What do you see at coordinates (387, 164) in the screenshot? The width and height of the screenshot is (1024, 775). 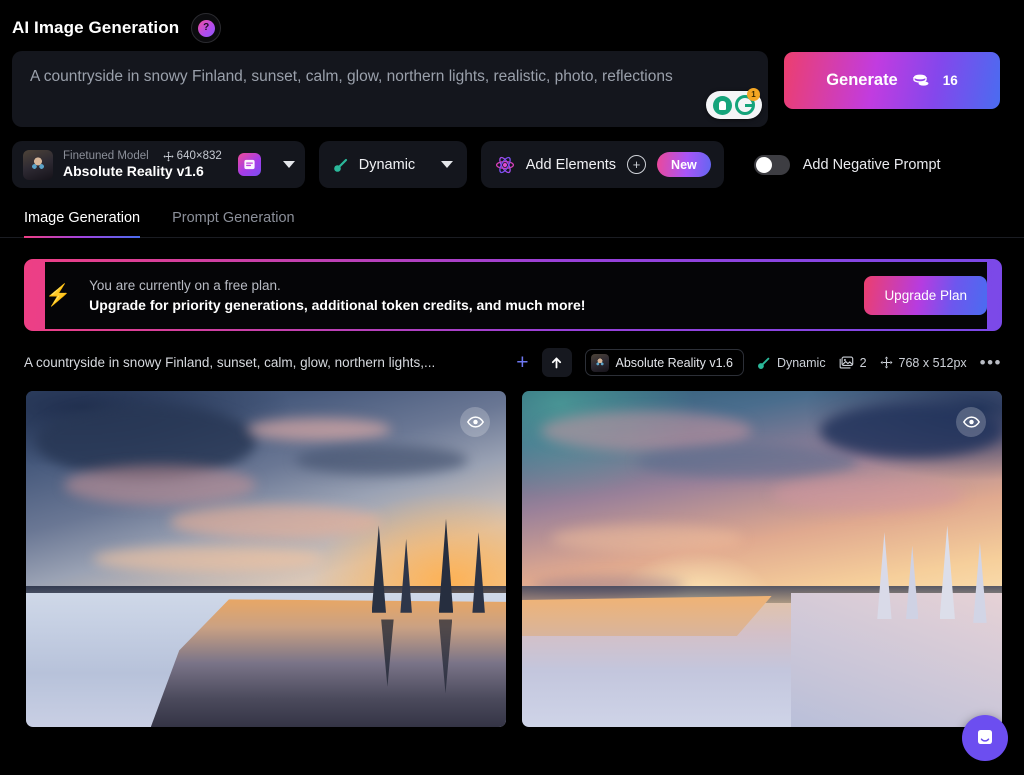 I see `preset-selector-label: Dynamic` at bounding box center [387, 164].